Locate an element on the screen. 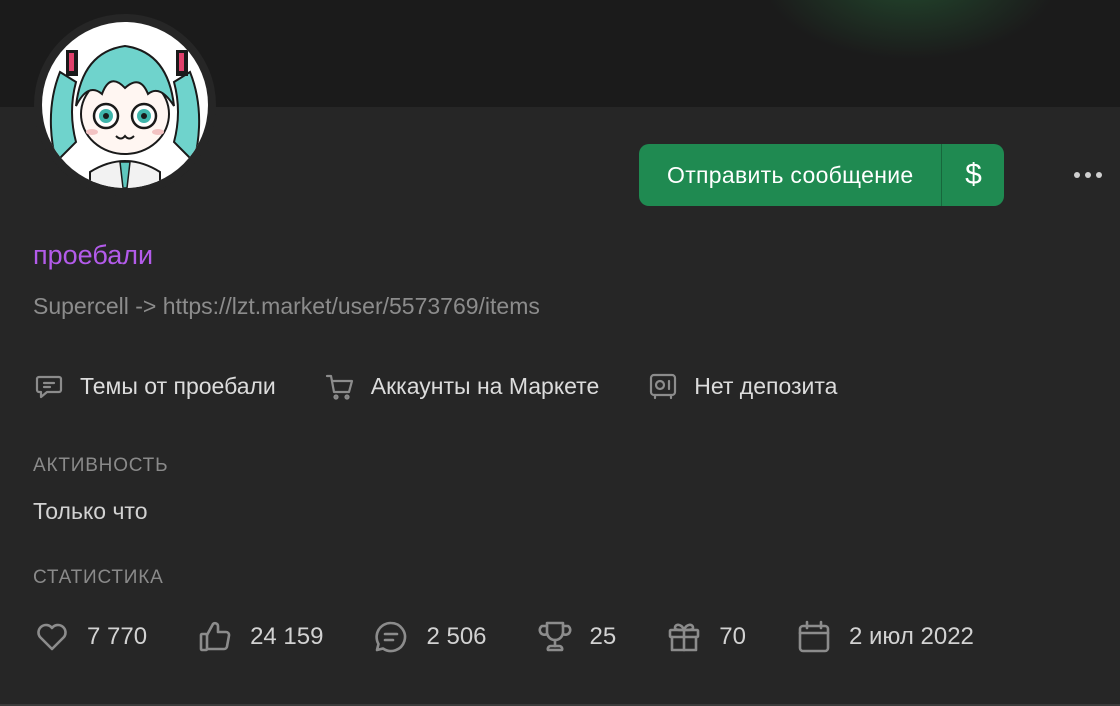 The width and height of the screenshot is (1120, 706). calendar-icon is located at coordinates (814, 637).